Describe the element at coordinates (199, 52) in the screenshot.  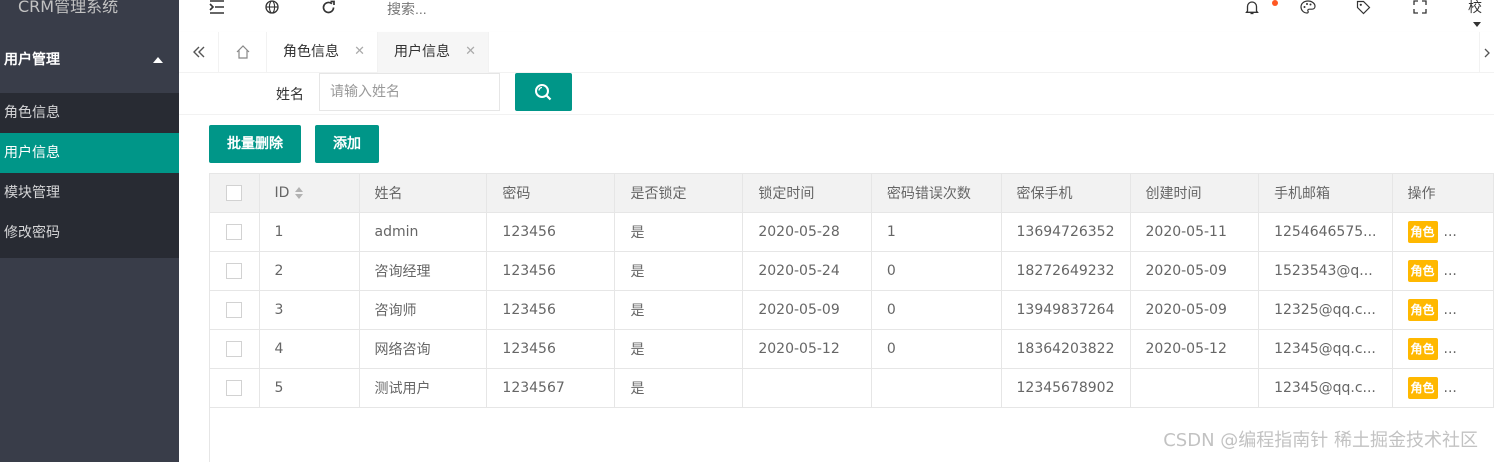
I see `tab-scroll-left-button` at that location.